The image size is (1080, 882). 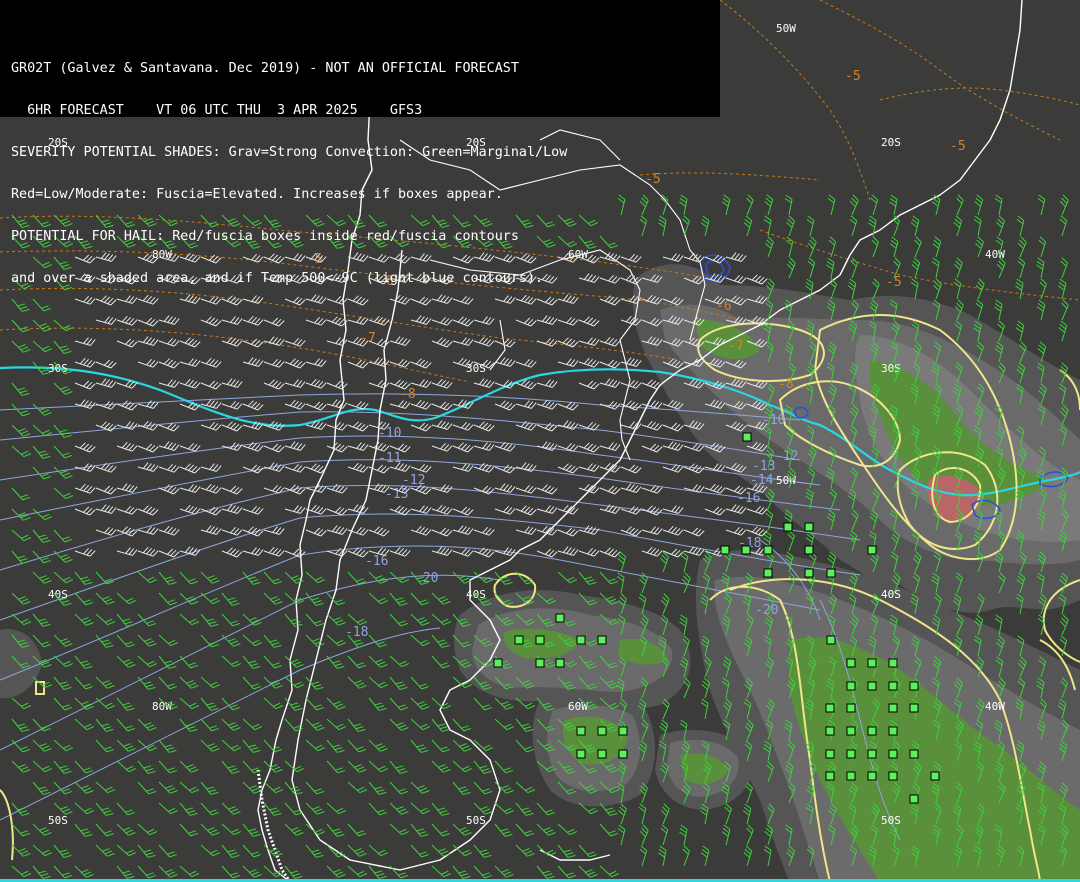 What do you see at coordinates (853, 76) in the screenshot?
I see `t850-label: -5` at bounding box center [853, 76].